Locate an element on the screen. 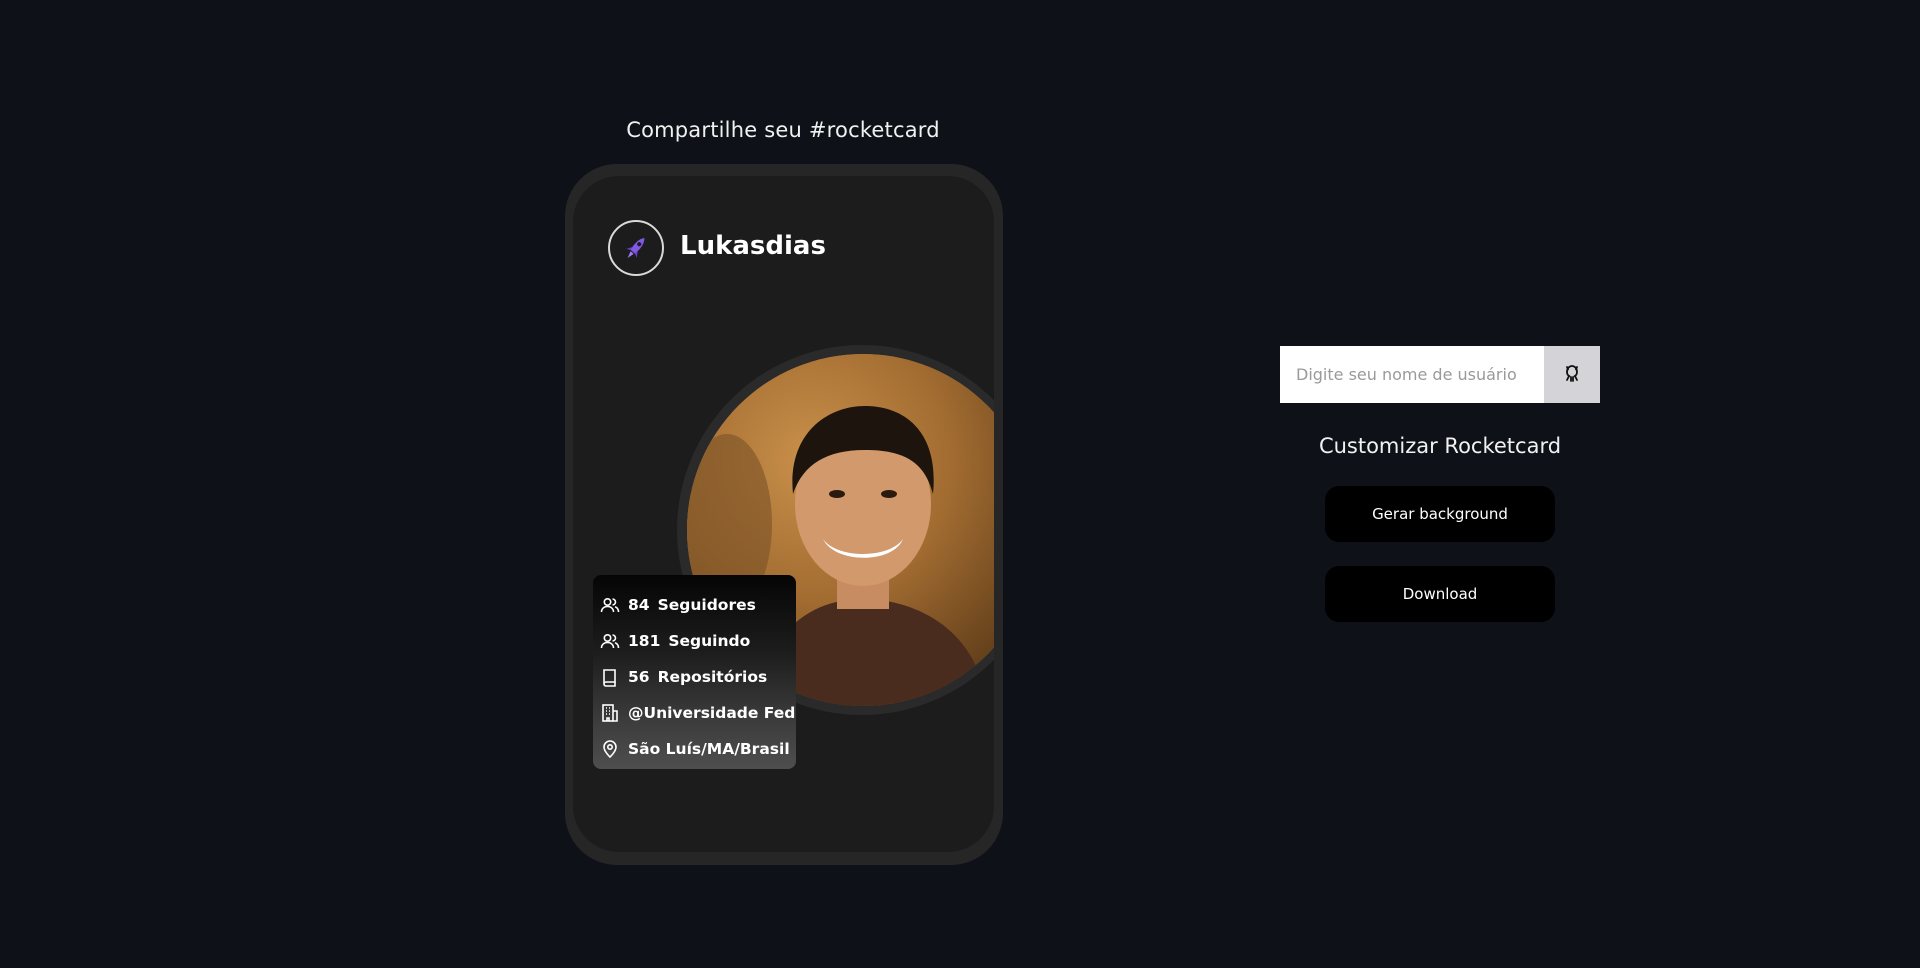 The height and width of the screenshot is (968, 1920). repo-icon is located at coordinates (610, 677).